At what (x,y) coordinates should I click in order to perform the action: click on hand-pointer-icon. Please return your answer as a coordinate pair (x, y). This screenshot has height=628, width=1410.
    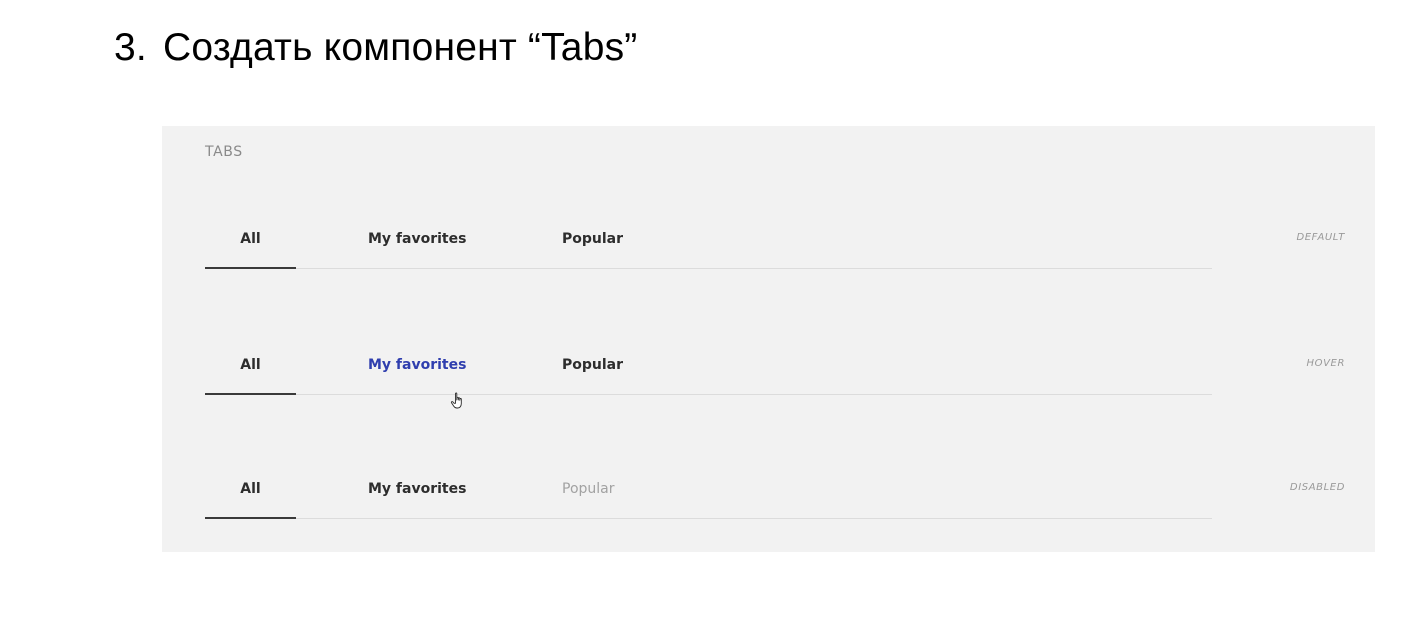
    Looking at the image, I should click on (456, 400).